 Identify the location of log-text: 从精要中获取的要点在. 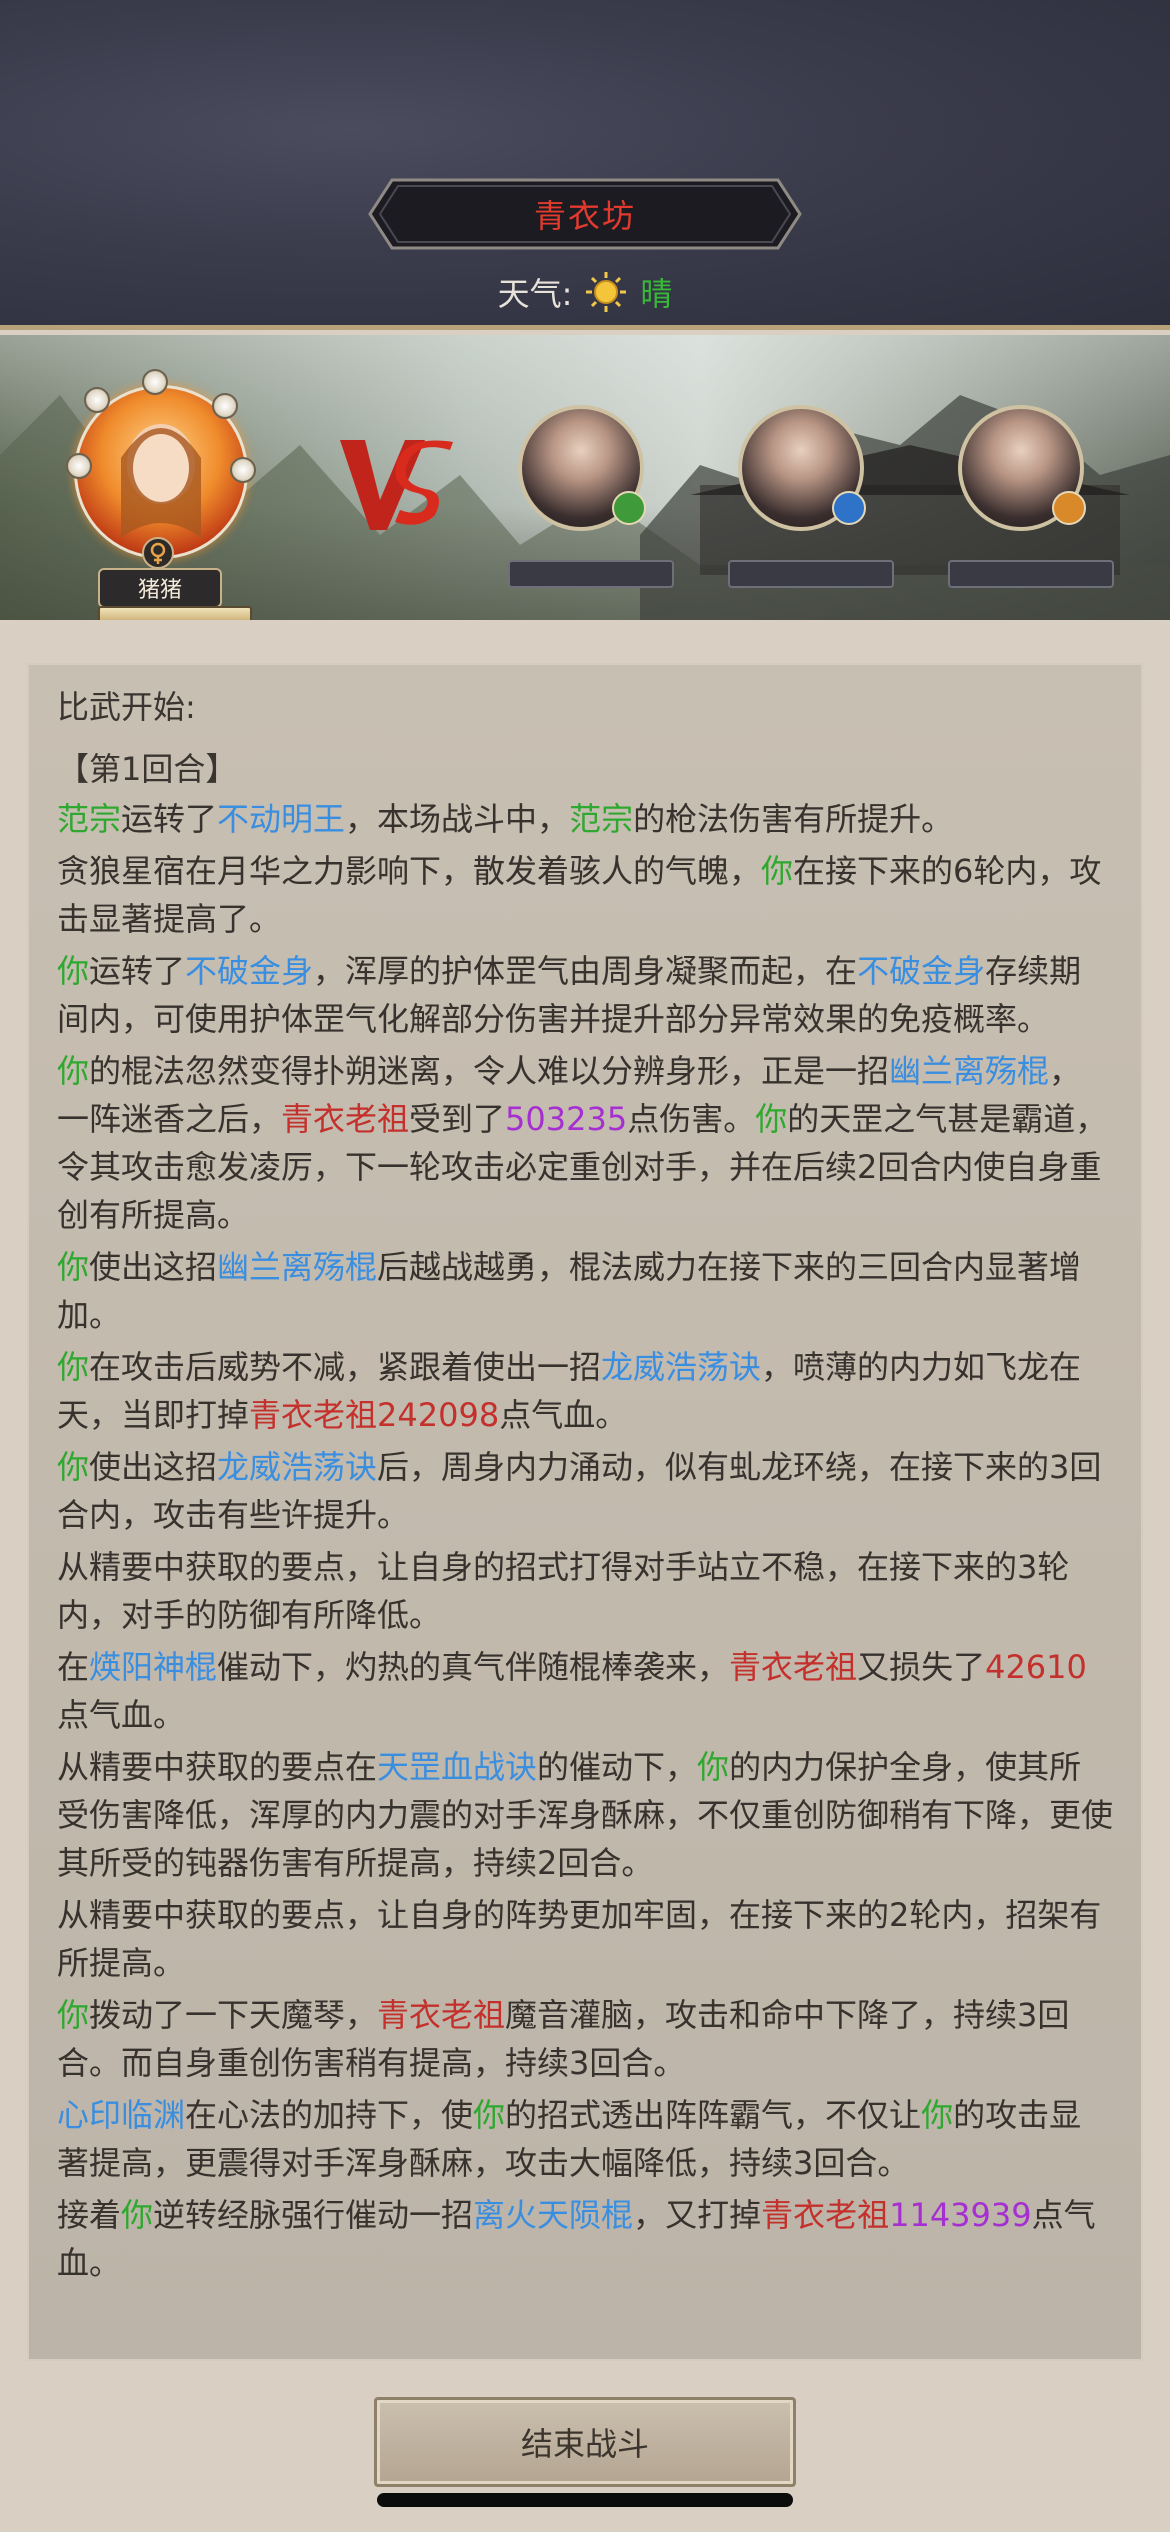
(217, 1767).